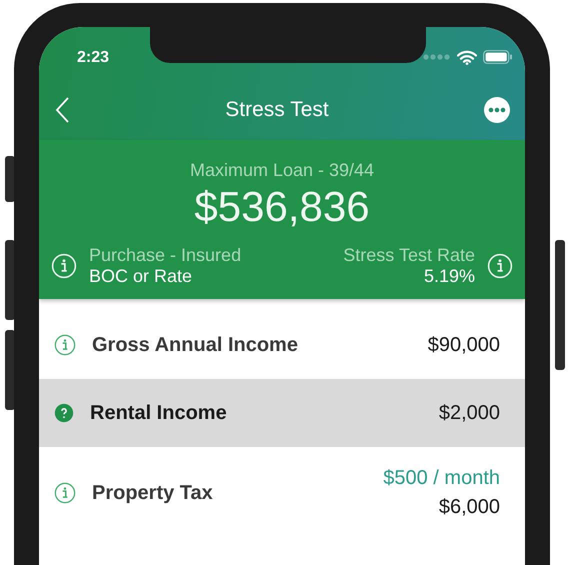  Describe the element at coordinates (496, 110) in the screenshot. I see `more-button` at that location.